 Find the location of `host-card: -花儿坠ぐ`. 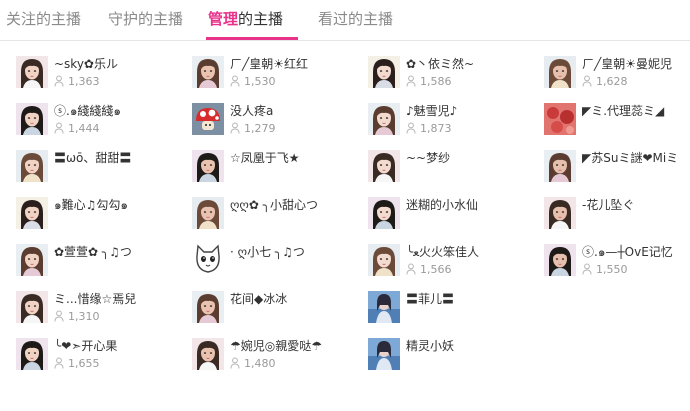

host-card: -花儿坠ぐ is located at coordinates (617, 220).